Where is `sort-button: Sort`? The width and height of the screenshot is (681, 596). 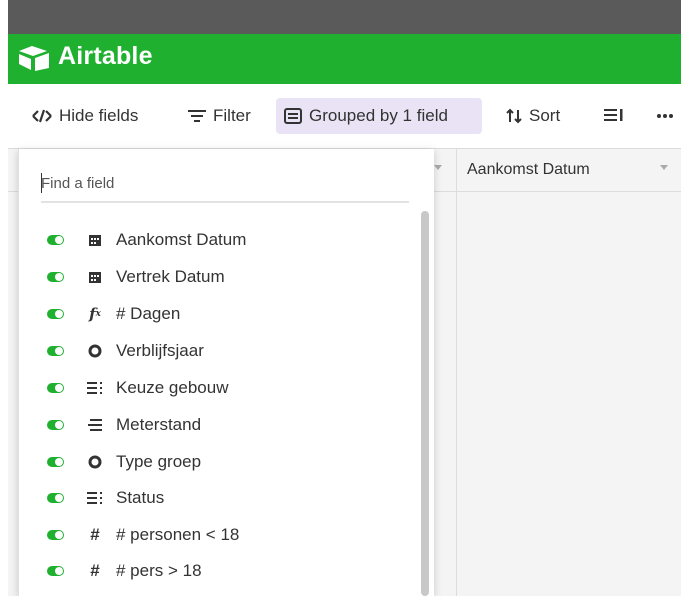
sort-button: Sort is located at coordinates (533, 116).